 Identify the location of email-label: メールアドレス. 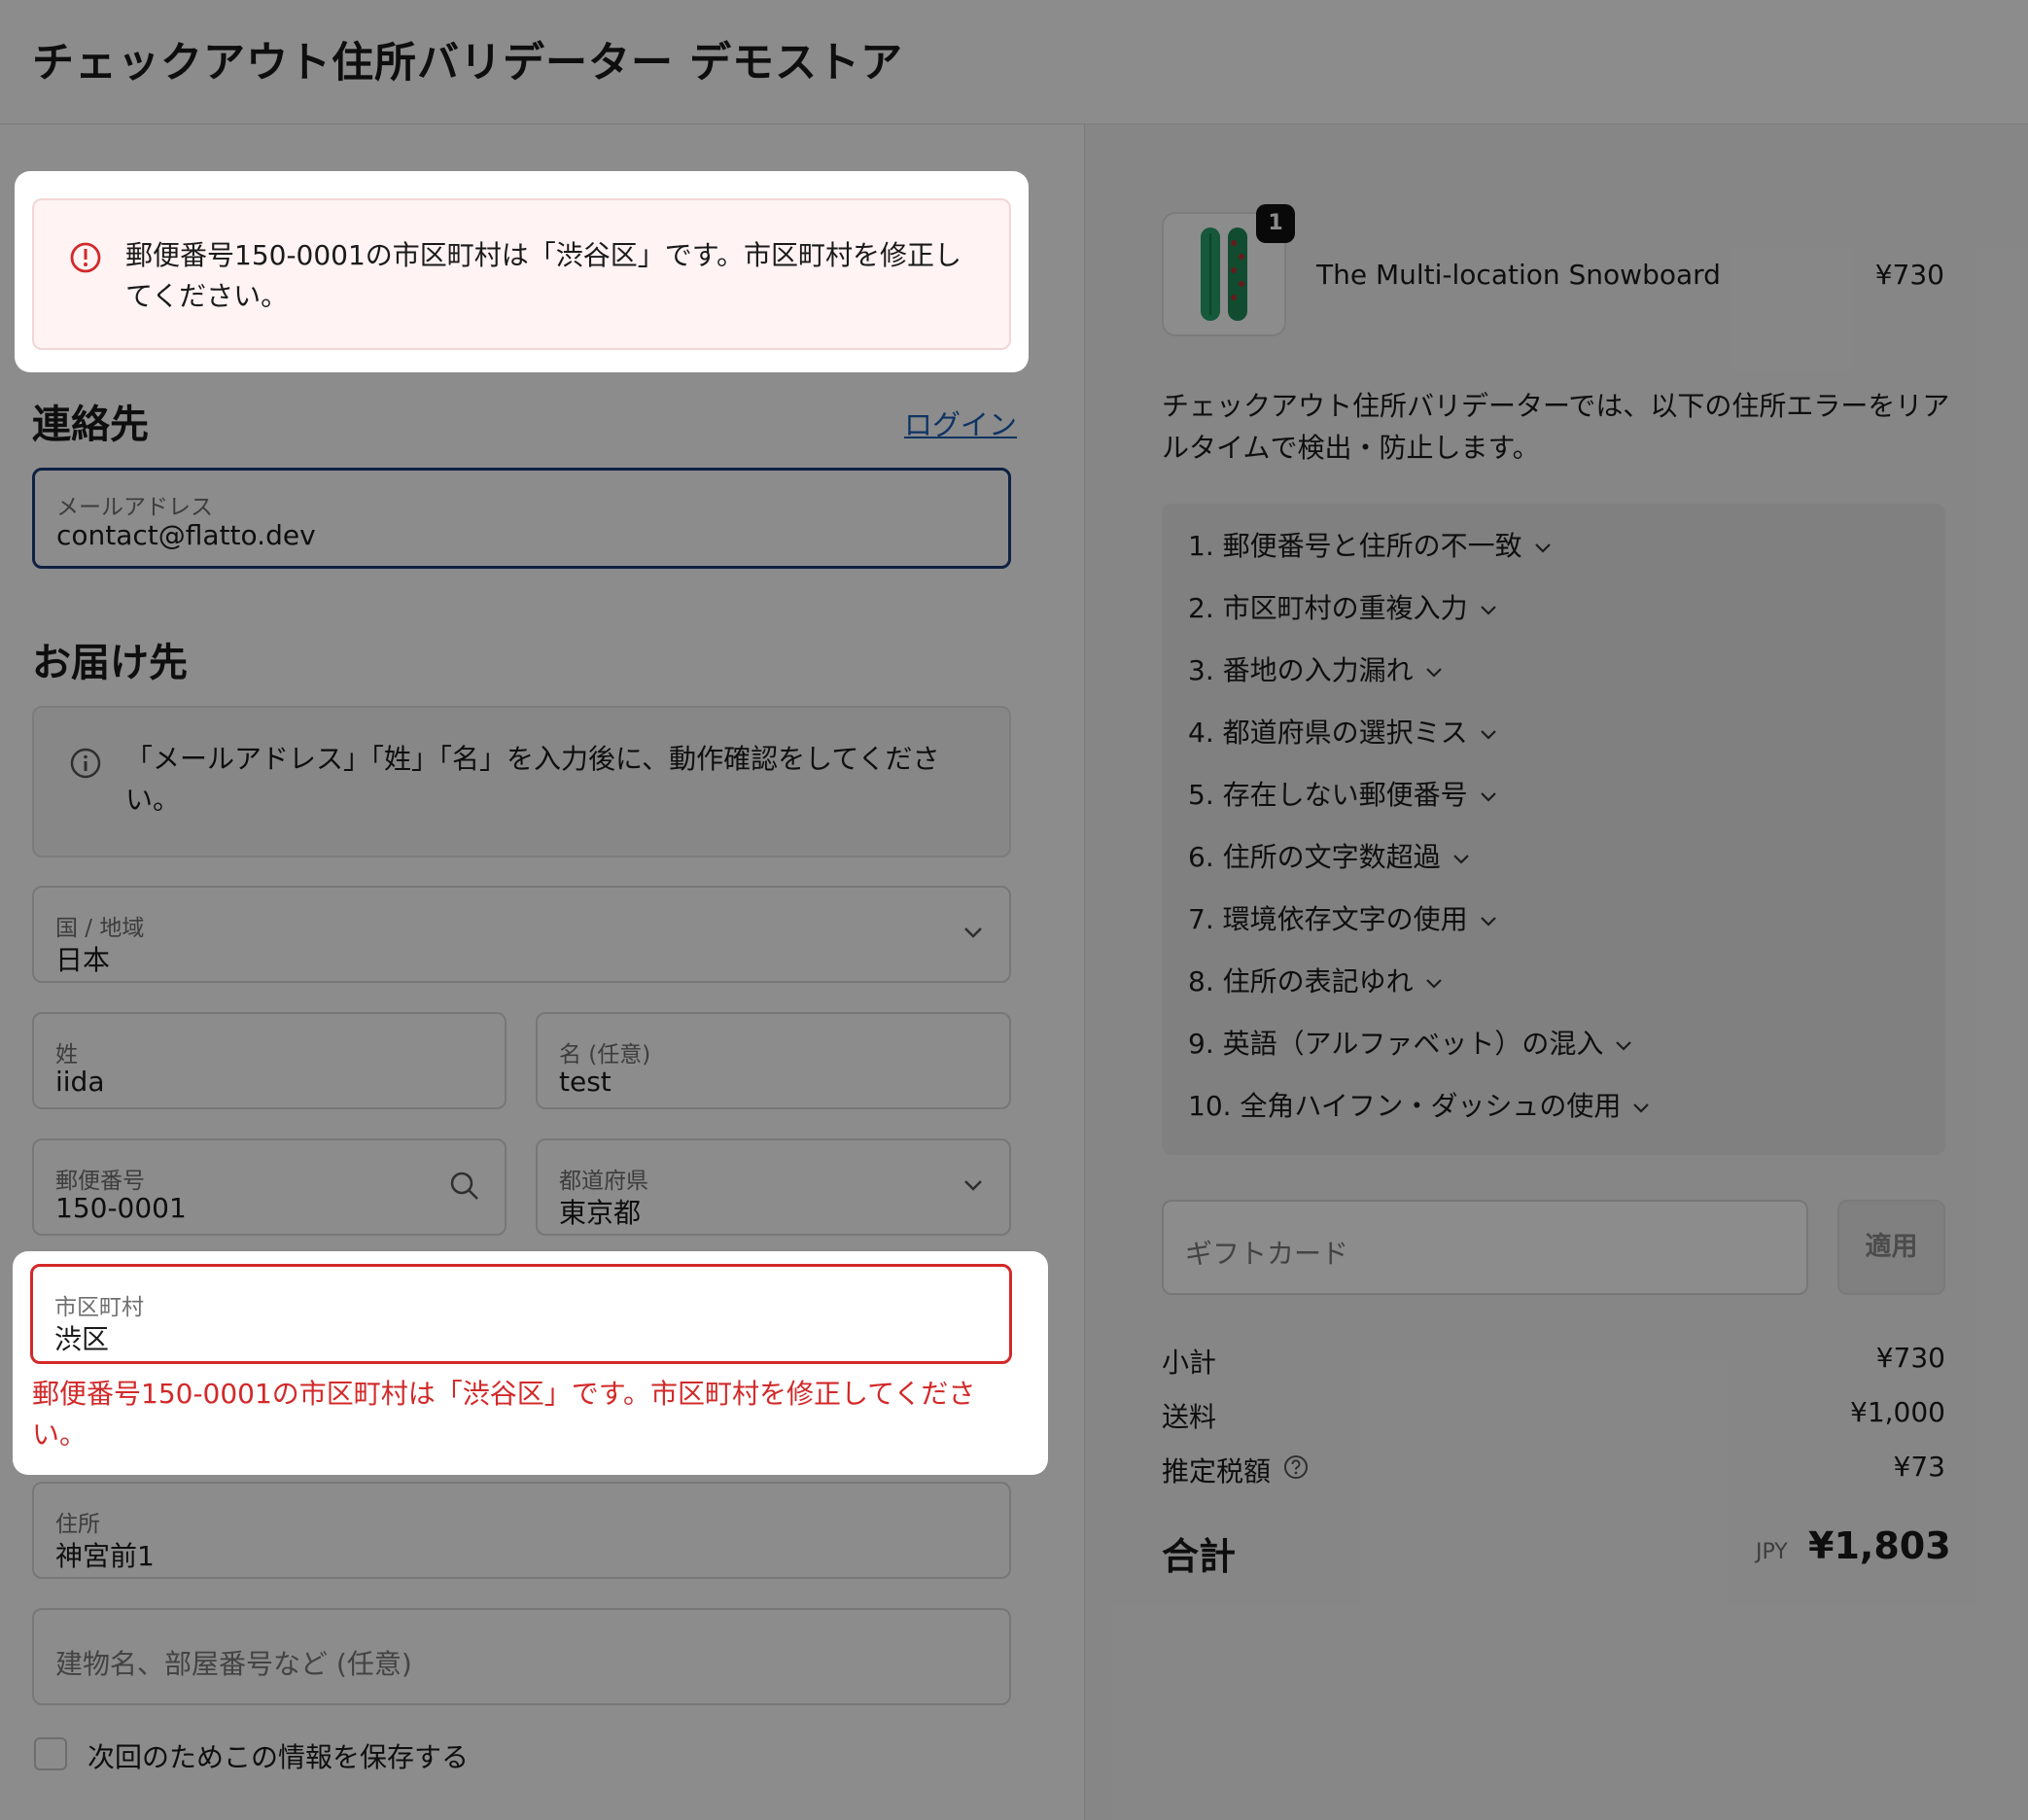
(134, 507).